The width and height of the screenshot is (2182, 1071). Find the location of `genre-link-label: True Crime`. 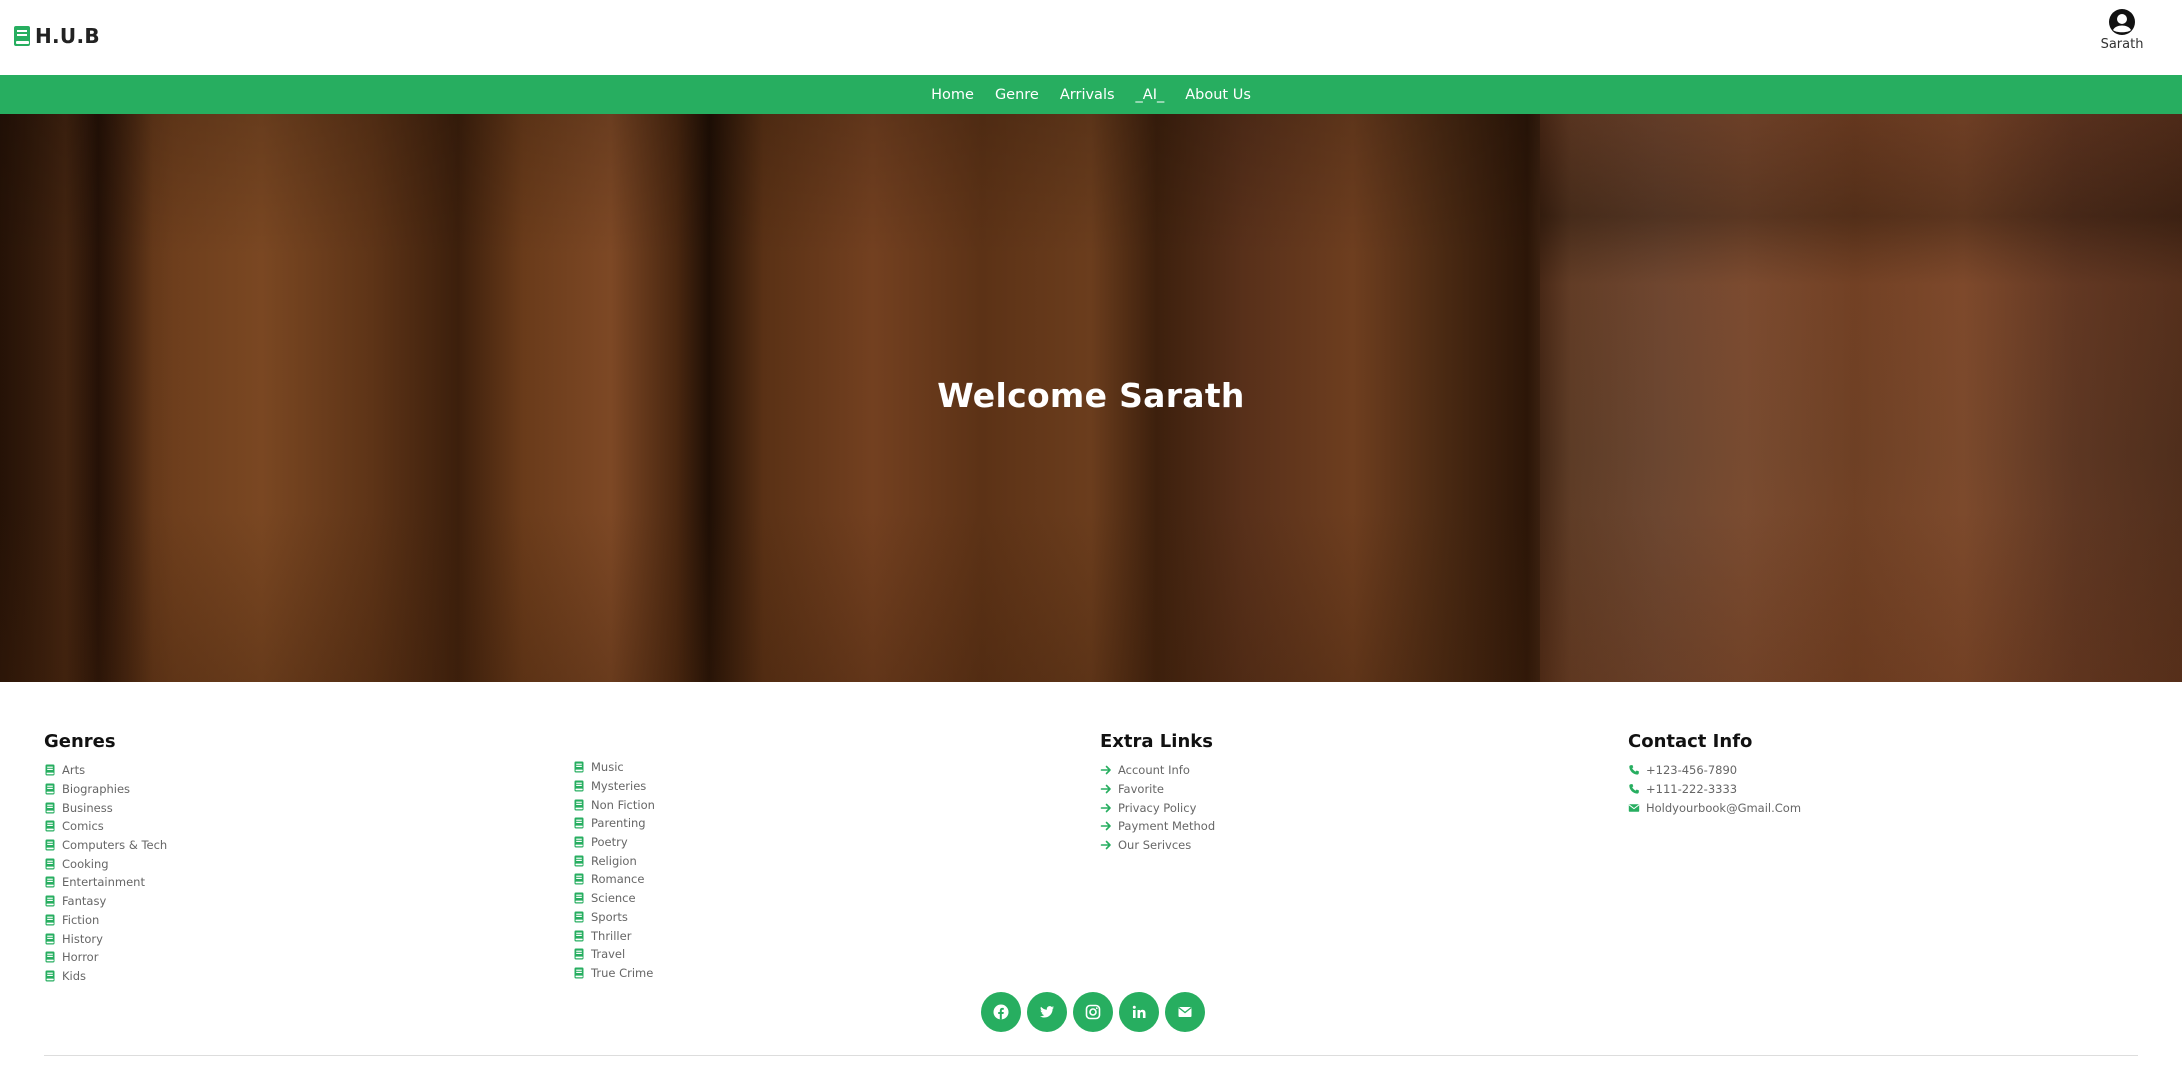

genre-link-label: True Crime is located at coordinates (622, 972).